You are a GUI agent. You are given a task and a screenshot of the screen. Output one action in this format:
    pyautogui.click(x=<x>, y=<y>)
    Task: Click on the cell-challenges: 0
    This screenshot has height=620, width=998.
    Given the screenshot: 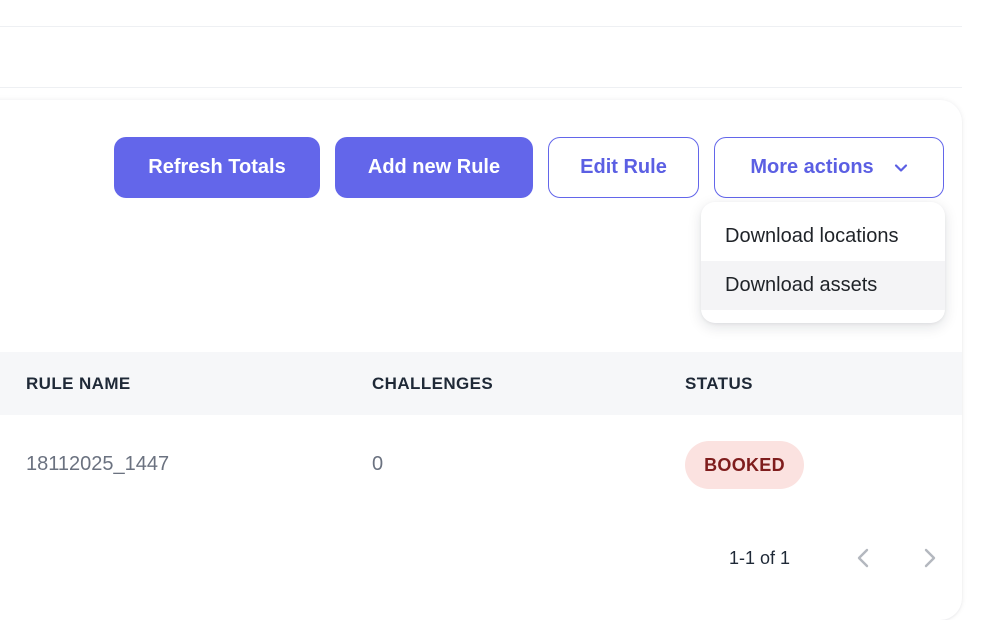 What is the action you would take?
    pyautogui.click(x=378, y=463)
    